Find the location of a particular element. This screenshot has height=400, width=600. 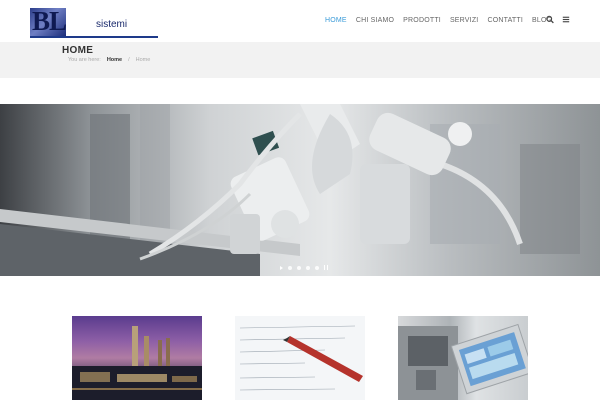

prev-slide-icon is located at coordinates (281, 267).